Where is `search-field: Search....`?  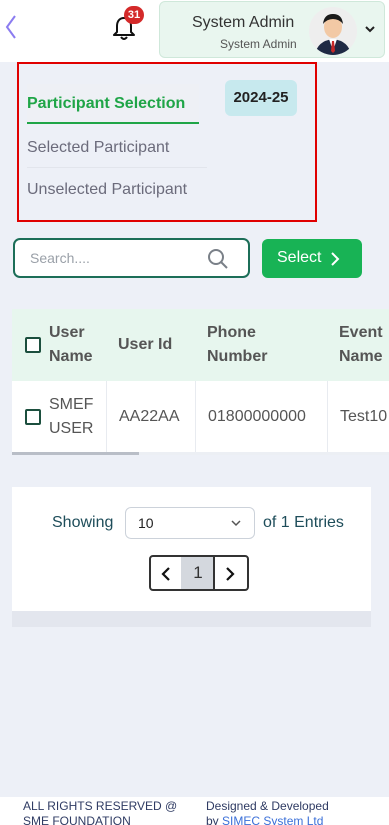 search-field: Search.... is located at coordinates (131, 258).